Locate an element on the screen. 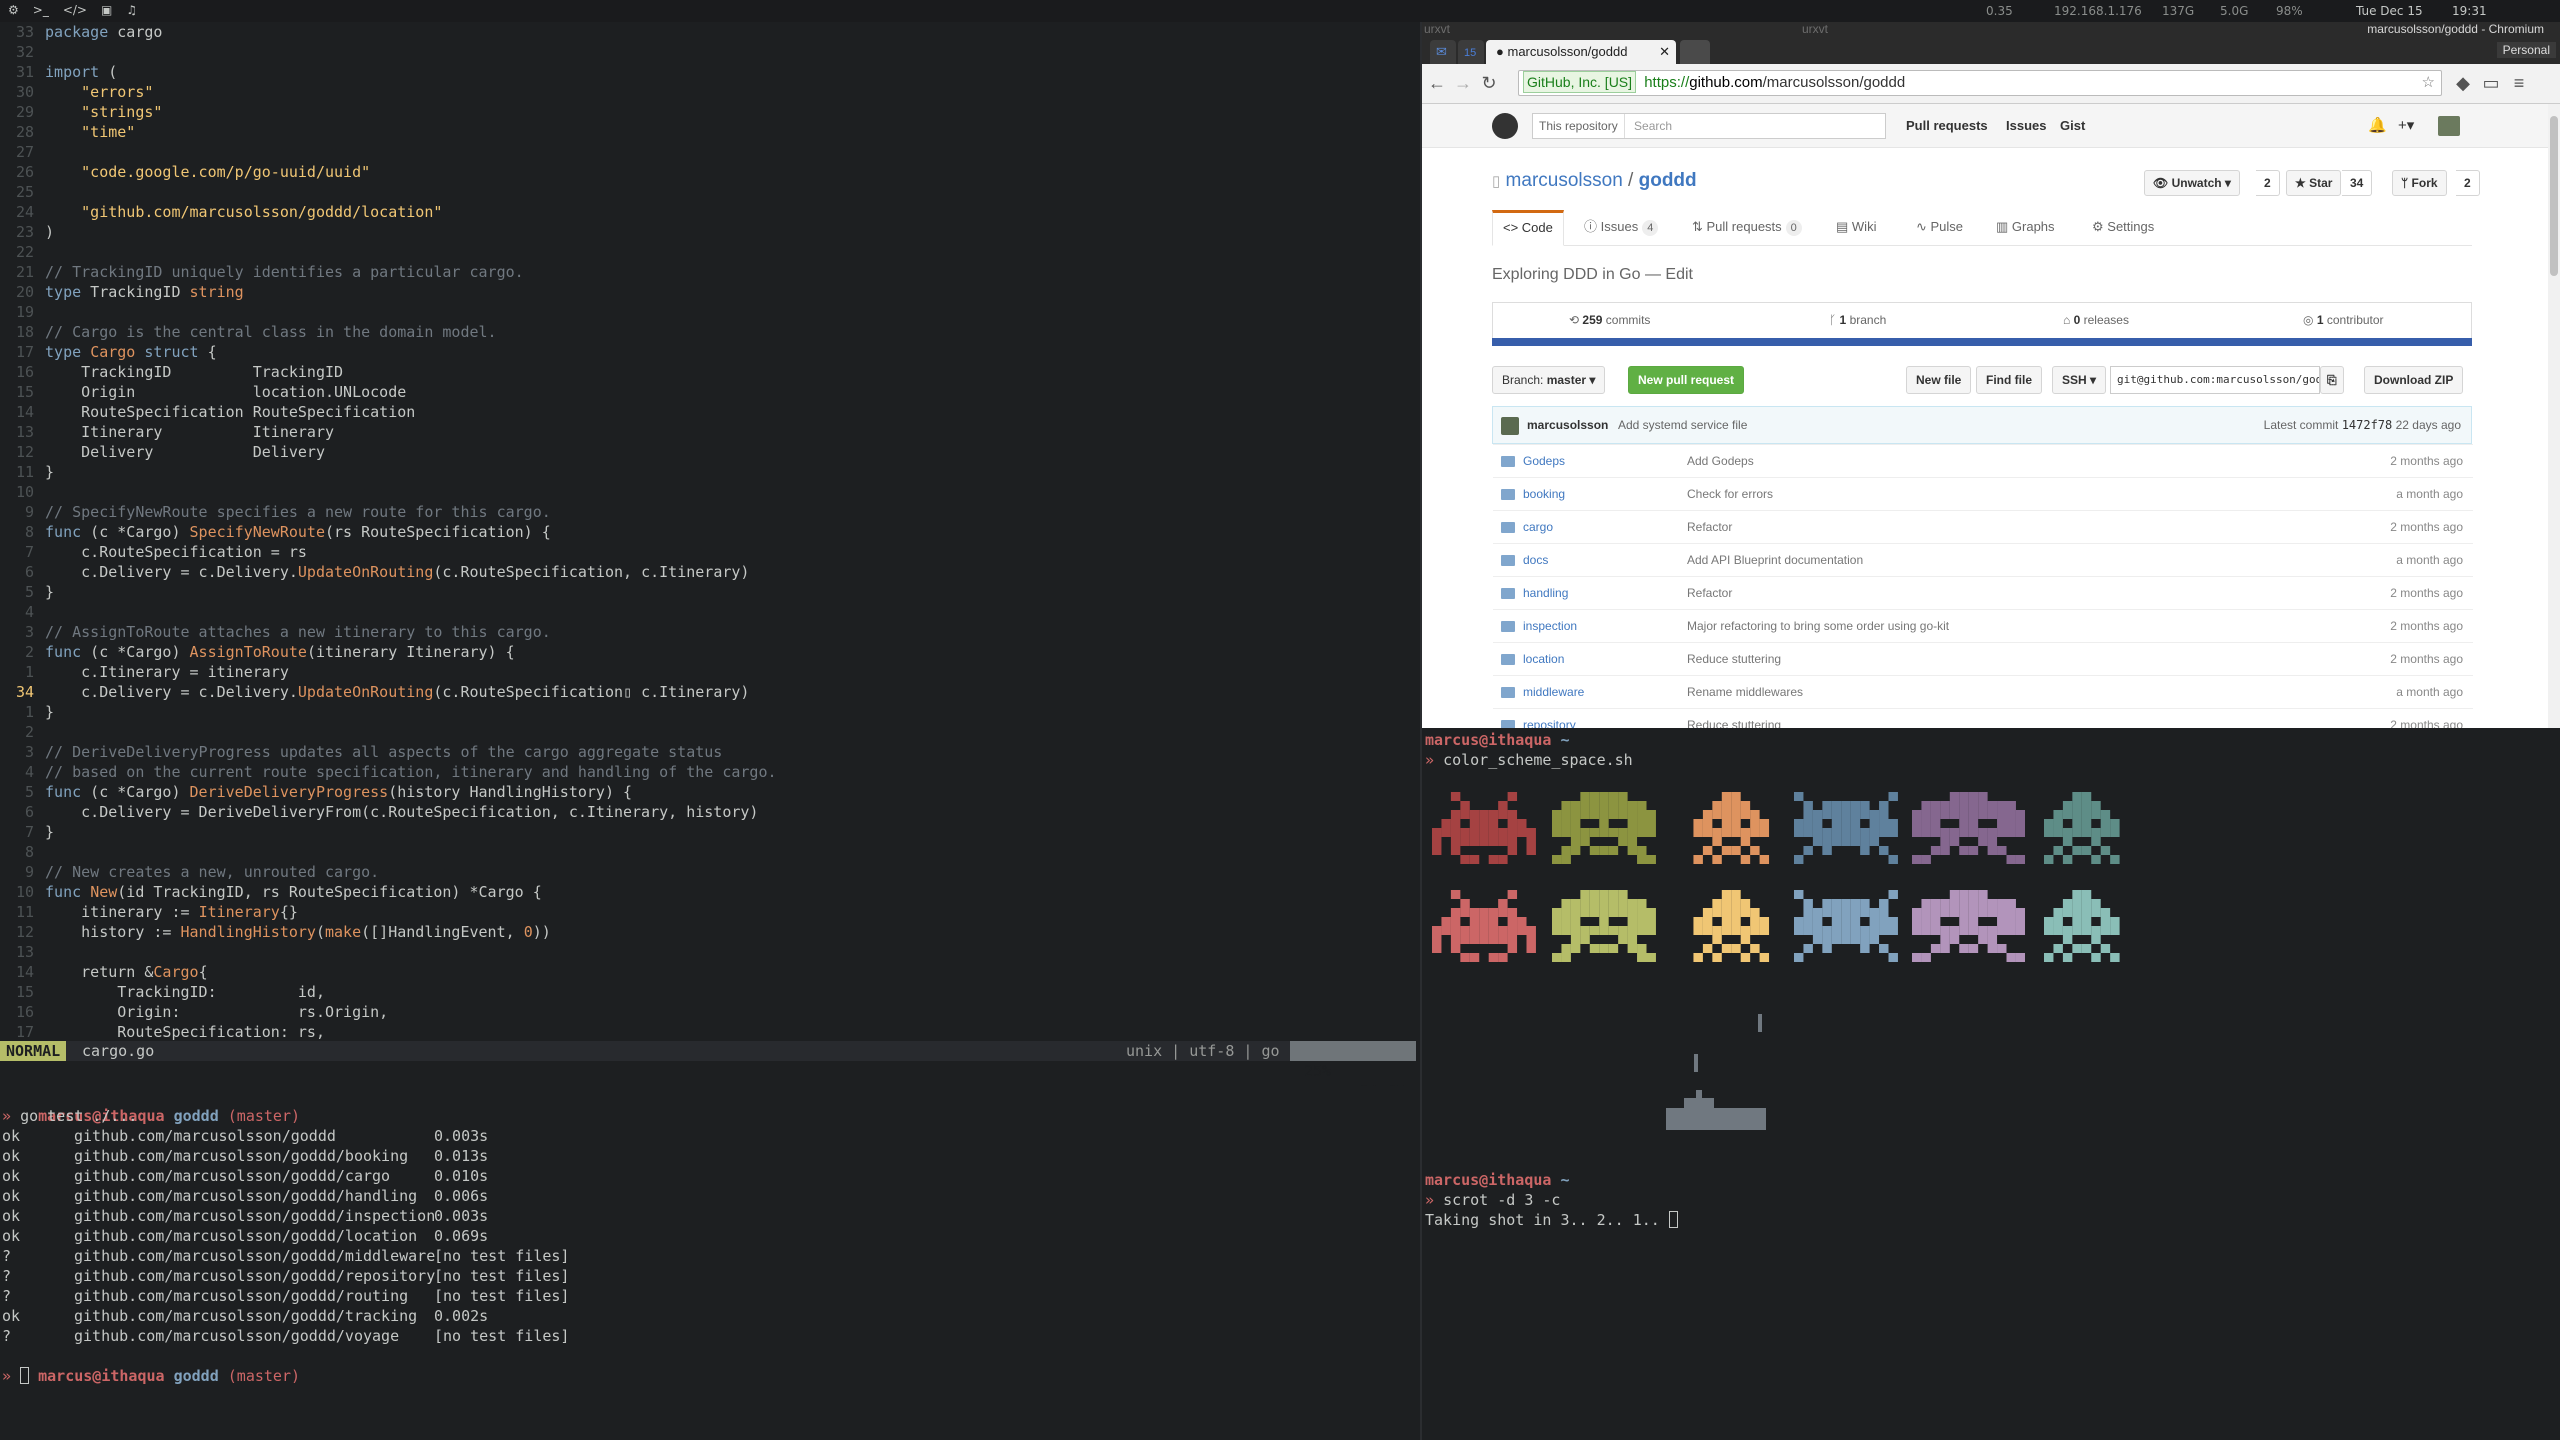 The width and height of the screenshot is (2560, 1440). file-row: handling Refactor 2 months ago is located at coordinates (1983, 592).